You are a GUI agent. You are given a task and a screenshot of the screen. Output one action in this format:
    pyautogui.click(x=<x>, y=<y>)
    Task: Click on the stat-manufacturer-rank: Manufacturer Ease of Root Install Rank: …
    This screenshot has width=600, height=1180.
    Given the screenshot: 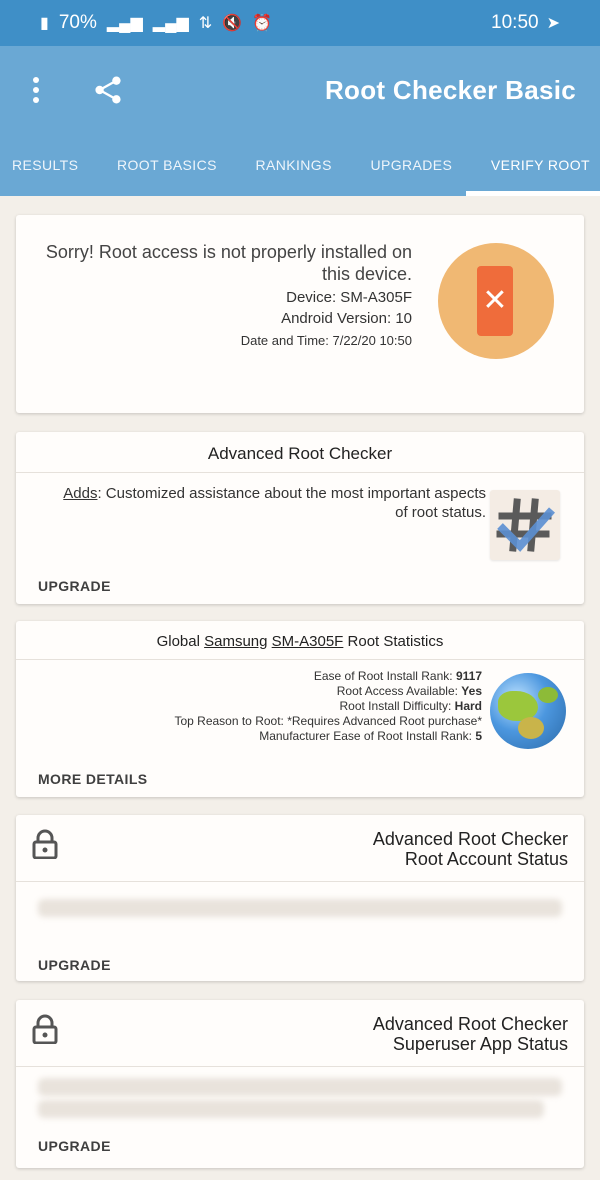 What is the action you would take?
    pyautogui.click(x=269, y=736)
    